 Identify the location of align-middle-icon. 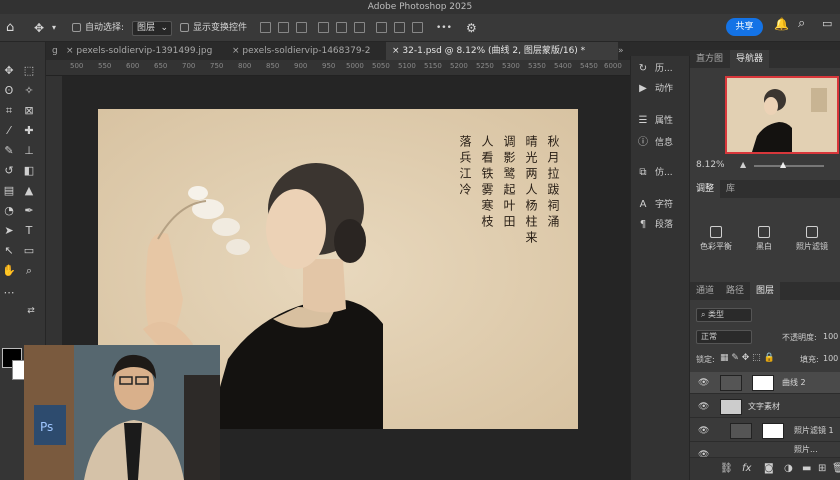
(341, 27).